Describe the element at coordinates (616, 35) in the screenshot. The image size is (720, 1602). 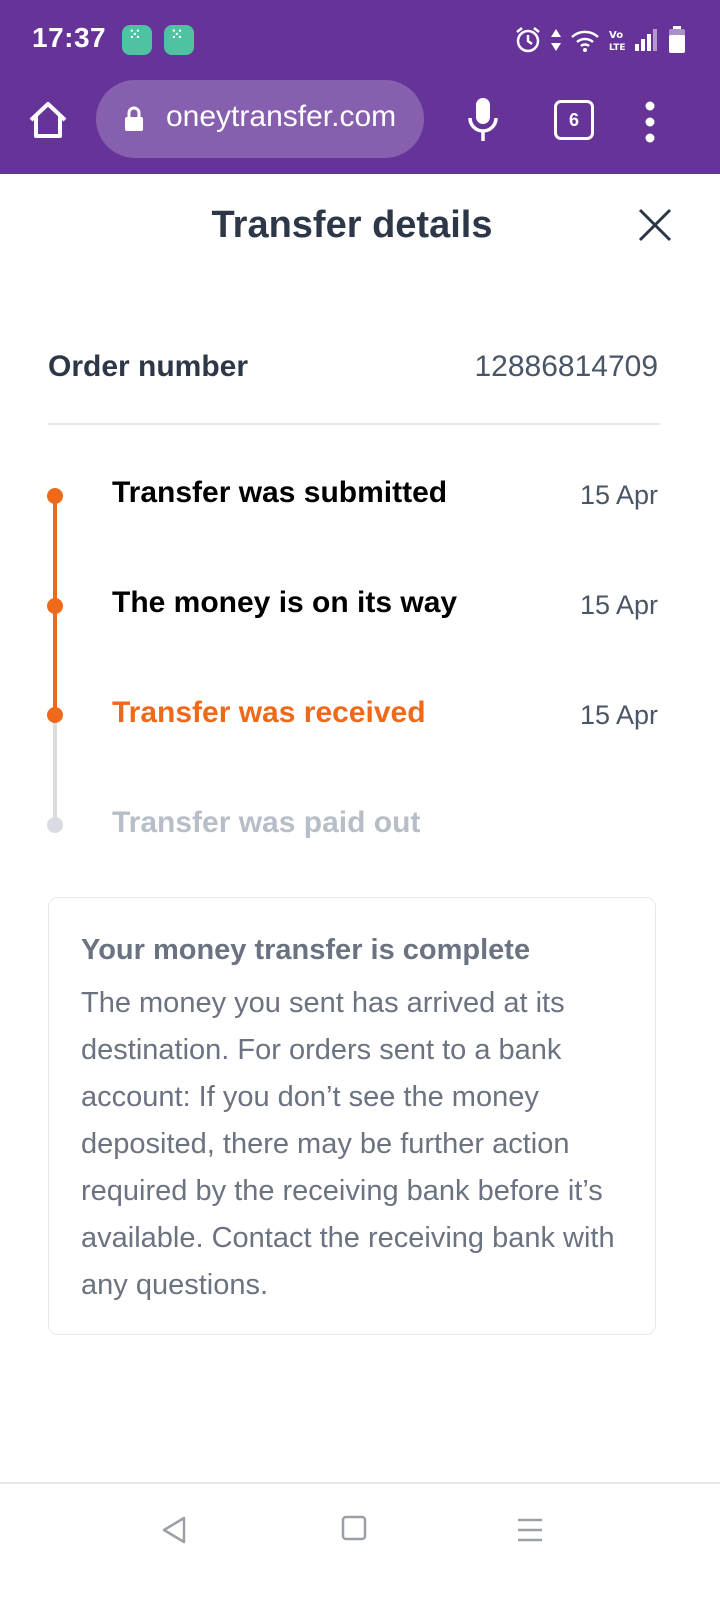
I see `svg-text: Vo` at that location.